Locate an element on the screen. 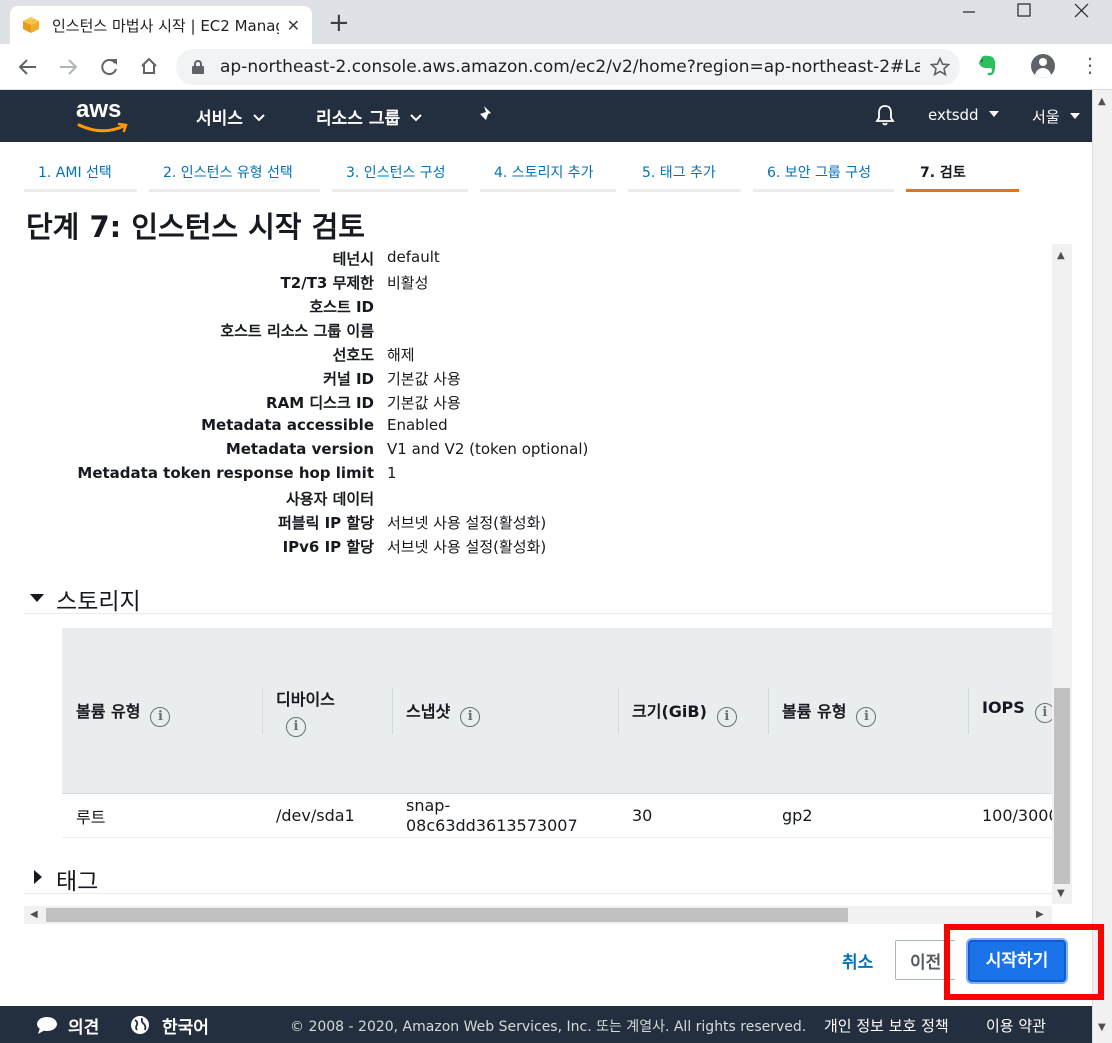 Image resolution: width=1112 pixels, height=1043 pixels. aws-logo: aws is located at coordinates (104, 114).